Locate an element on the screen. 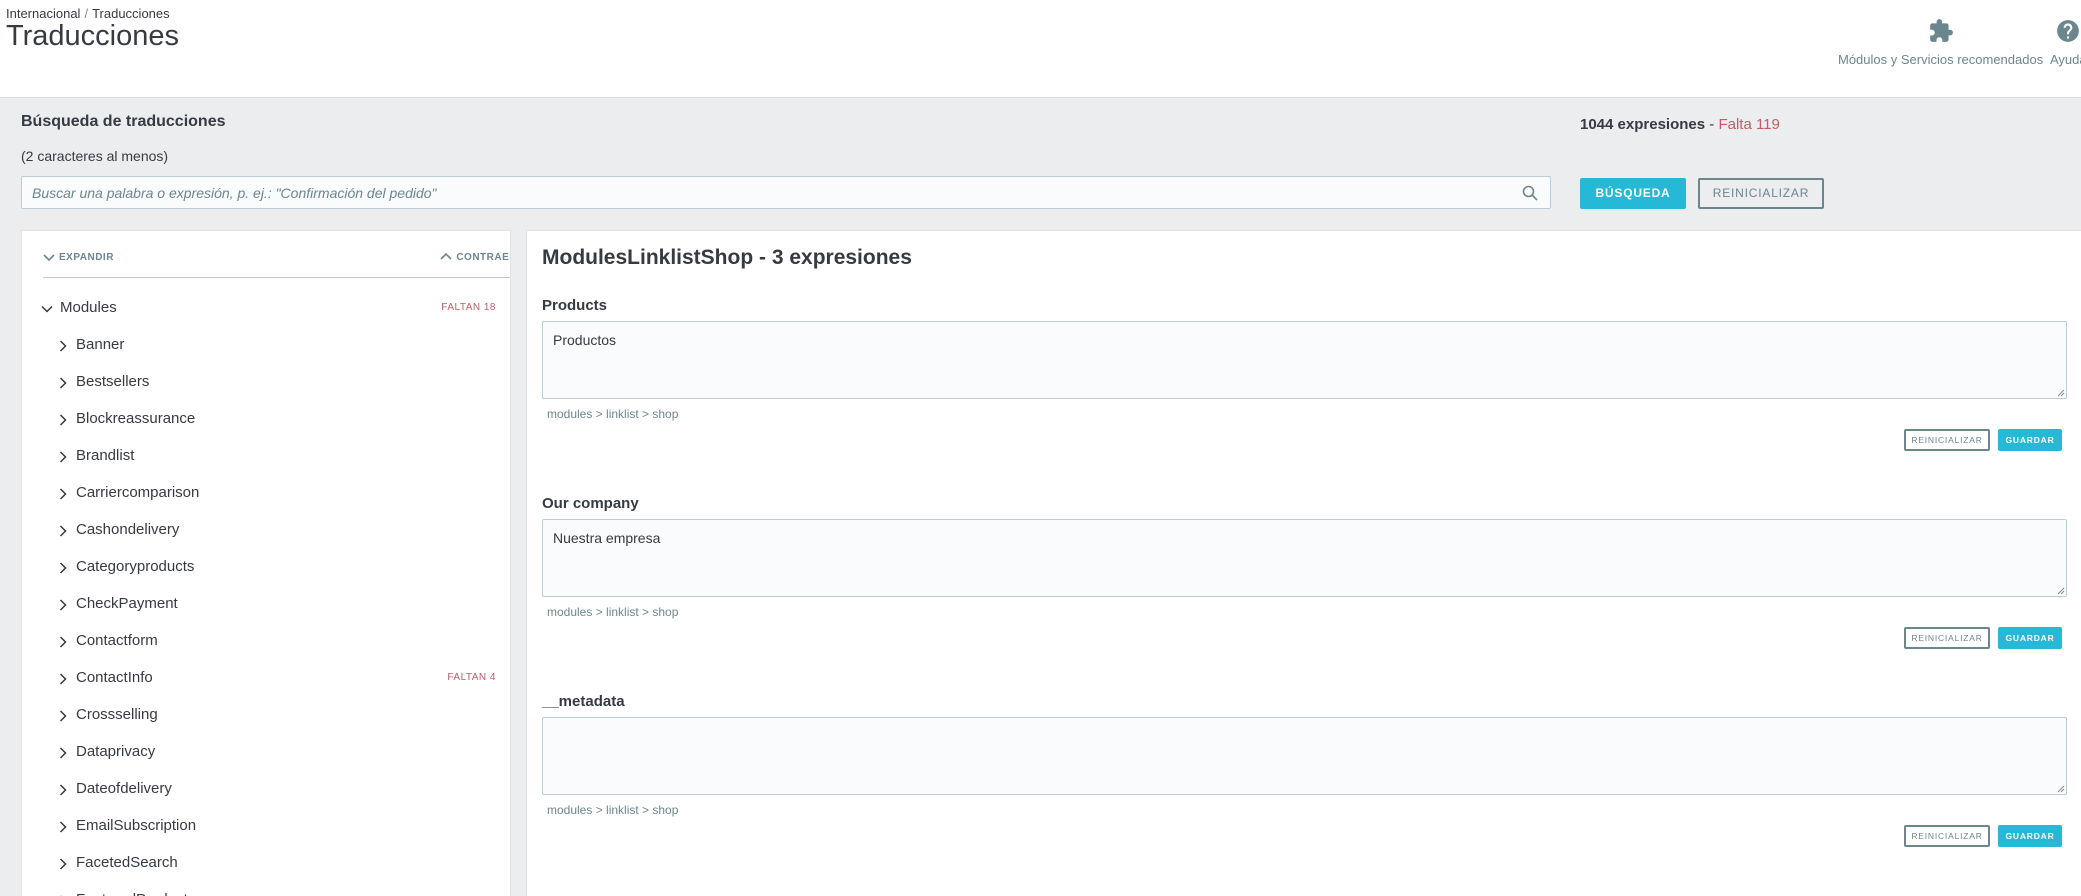  translation-textarea: Nuestra empresa is located at coordinates (1304, 558).